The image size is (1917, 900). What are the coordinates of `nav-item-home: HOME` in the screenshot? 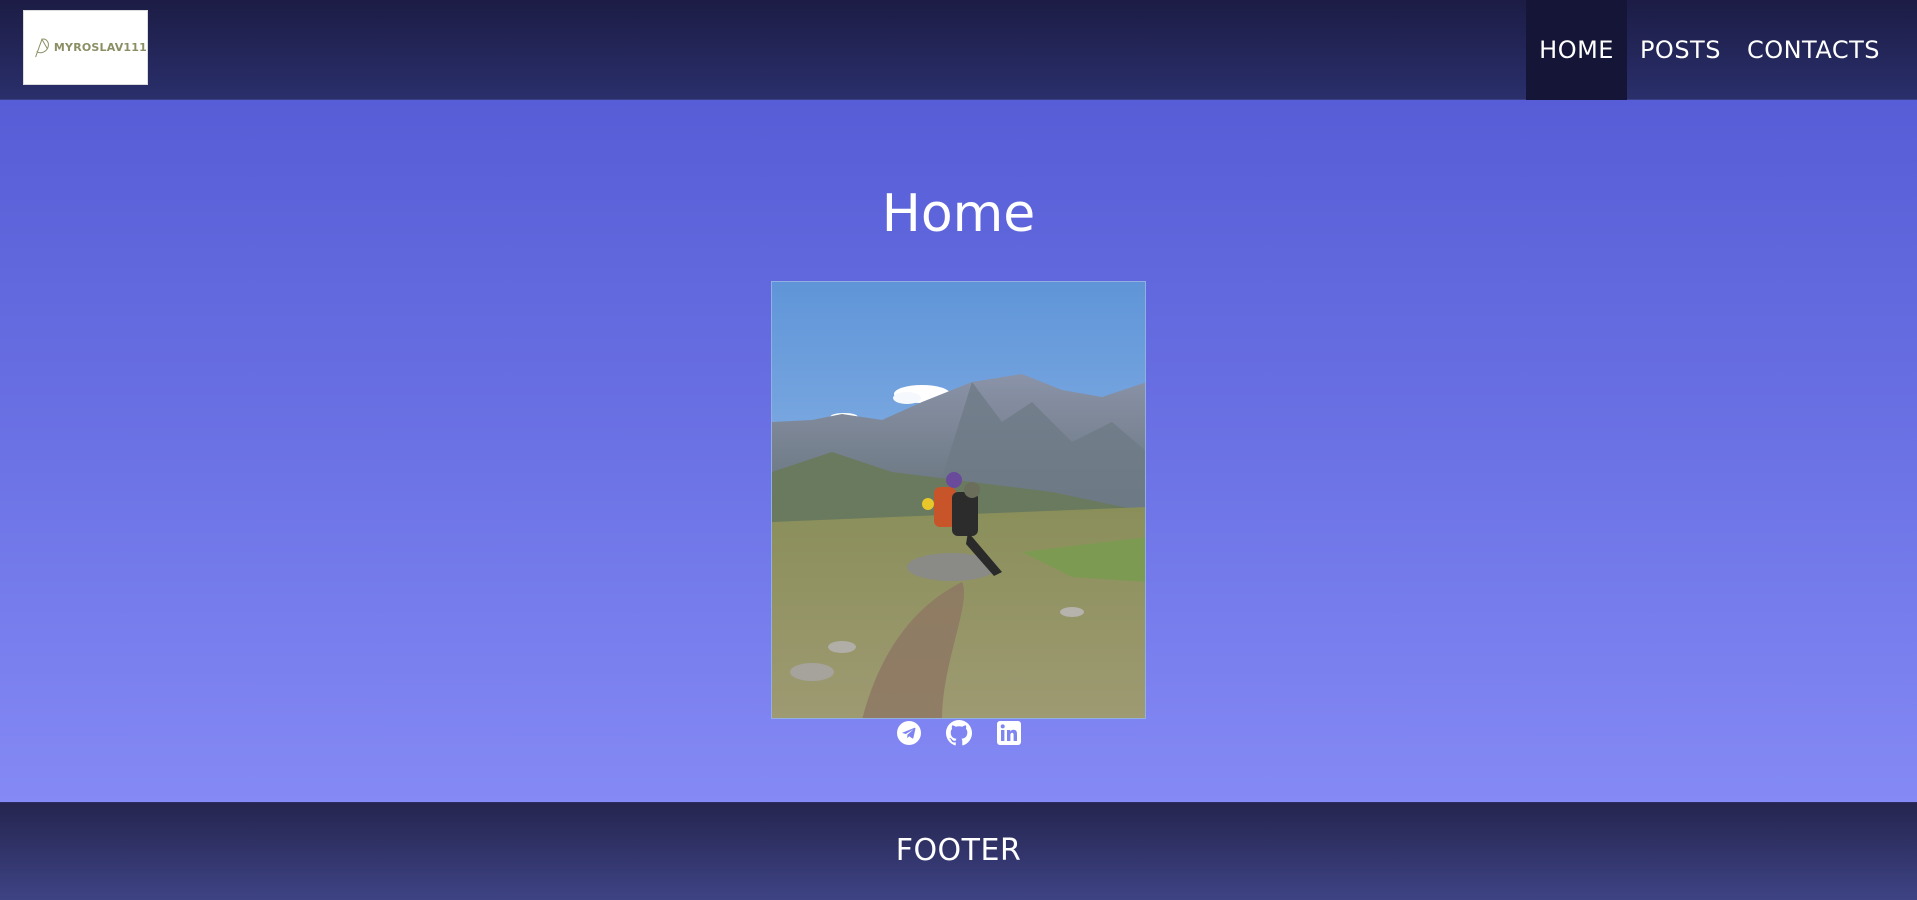 It's located at (1576, 50).